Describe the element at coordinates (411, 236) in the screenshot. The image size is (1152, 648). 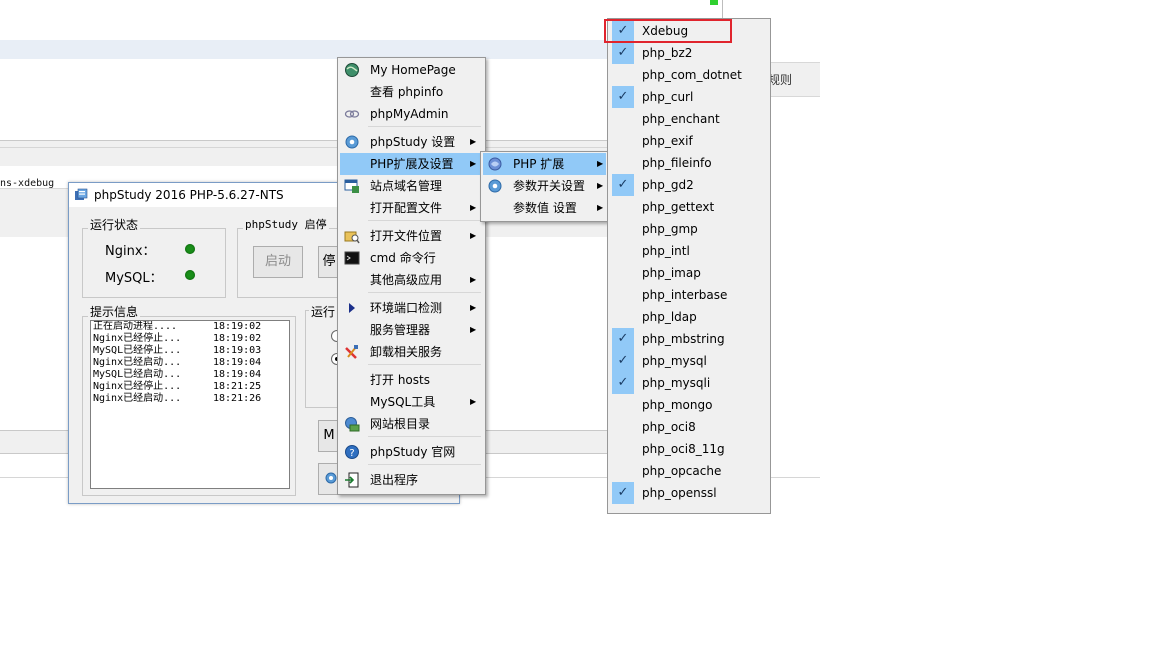
I see `menu-item: 打开文件位置 ▶` at that location.